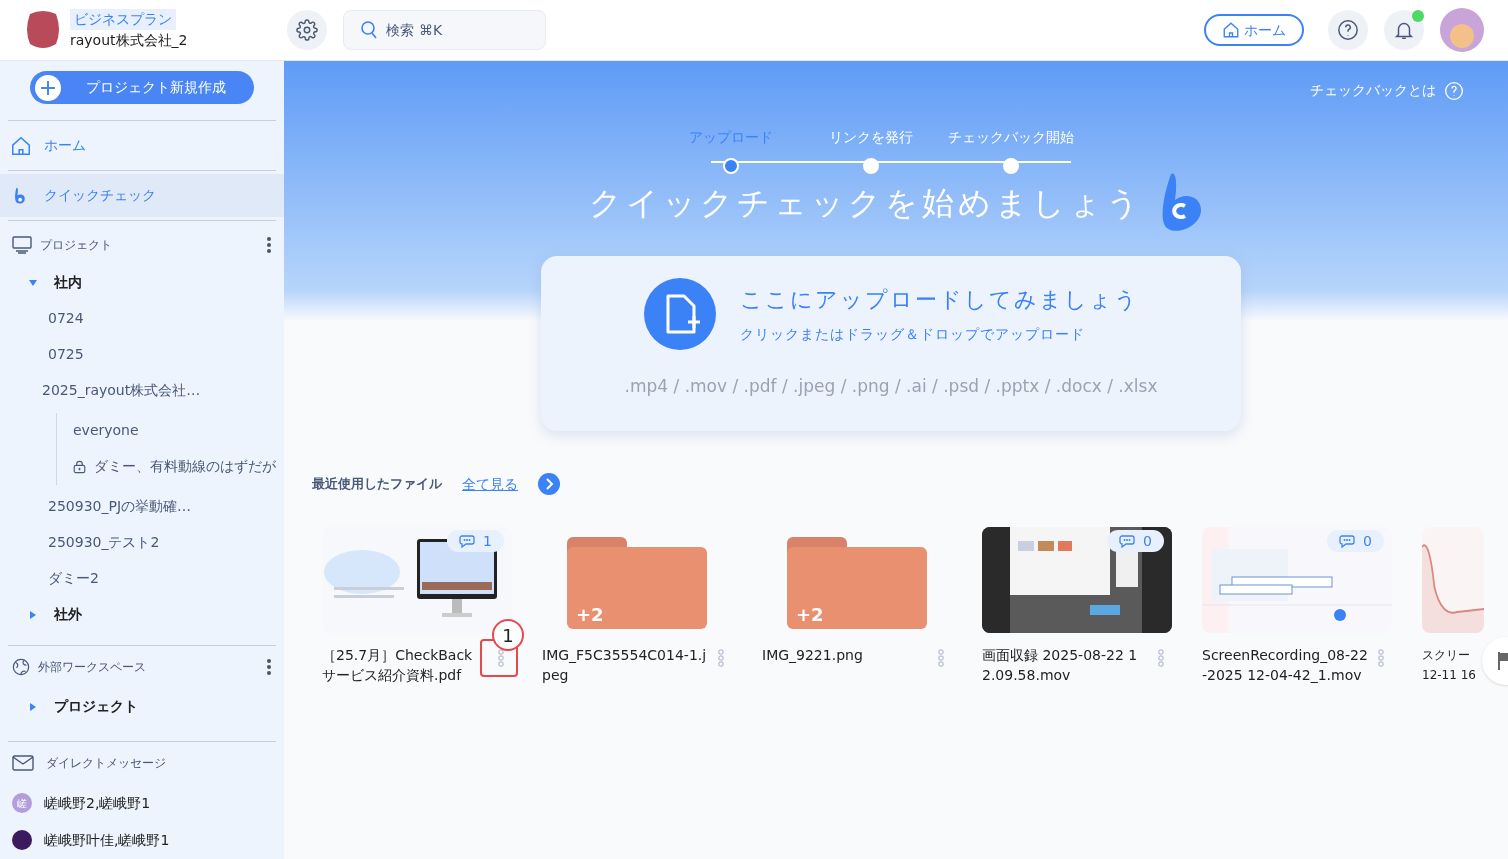 Image resolution: width=1508 pixels, height=859 pixels. I want to click on step-label: リンクを発行, so click(871, 137).